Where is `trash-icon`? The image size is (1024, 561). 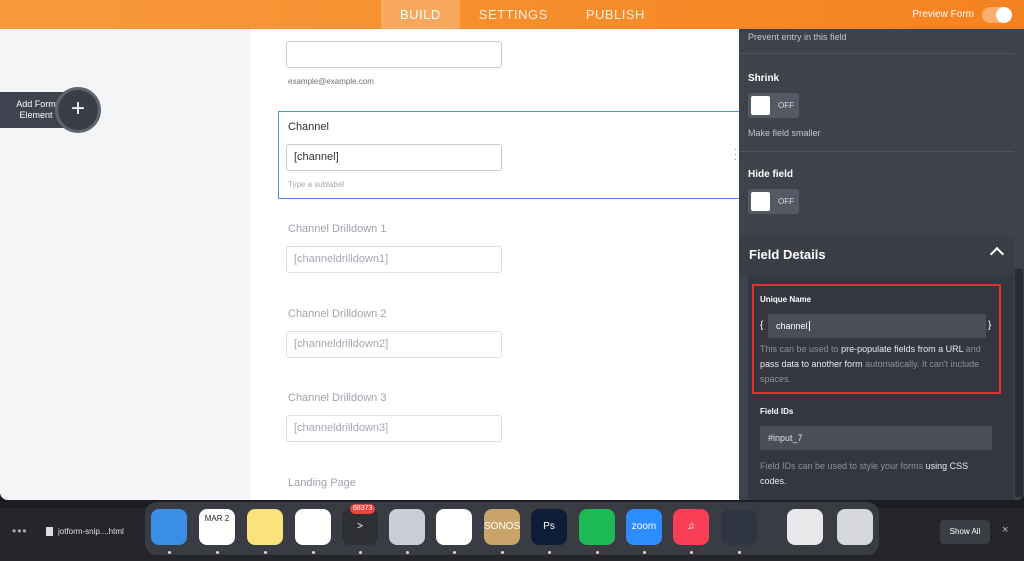
trash-icon is located at coordinates (855, 527).